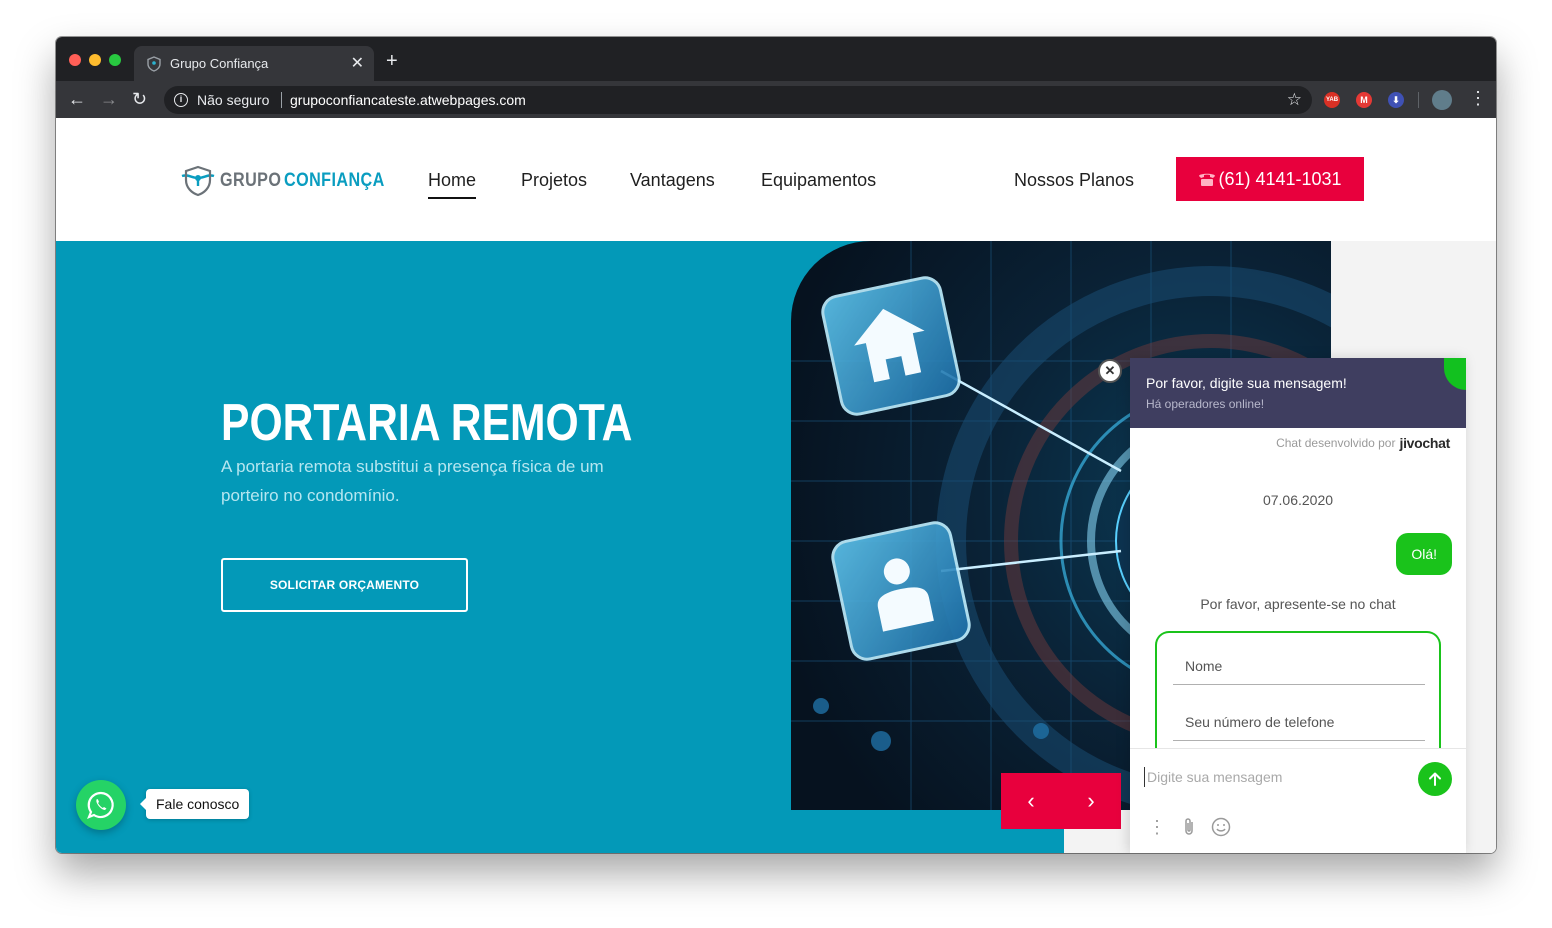 Image resolution: width=1552 pixels, height=928 pixels. What do you see at coordinates (75, 60) in the screenshot?
I see `close-window-button` at bounding box center [75, 60].